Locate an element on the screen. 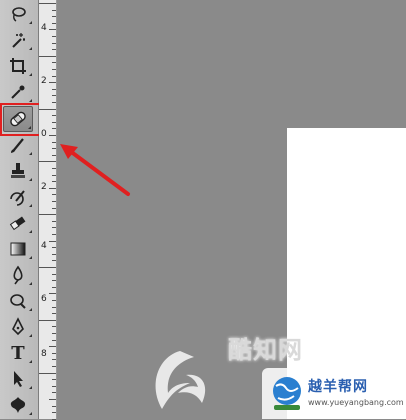 The height and width of the screenshot is (420, 406). path-selection-tool-icon is located at coordinates (18, 379).